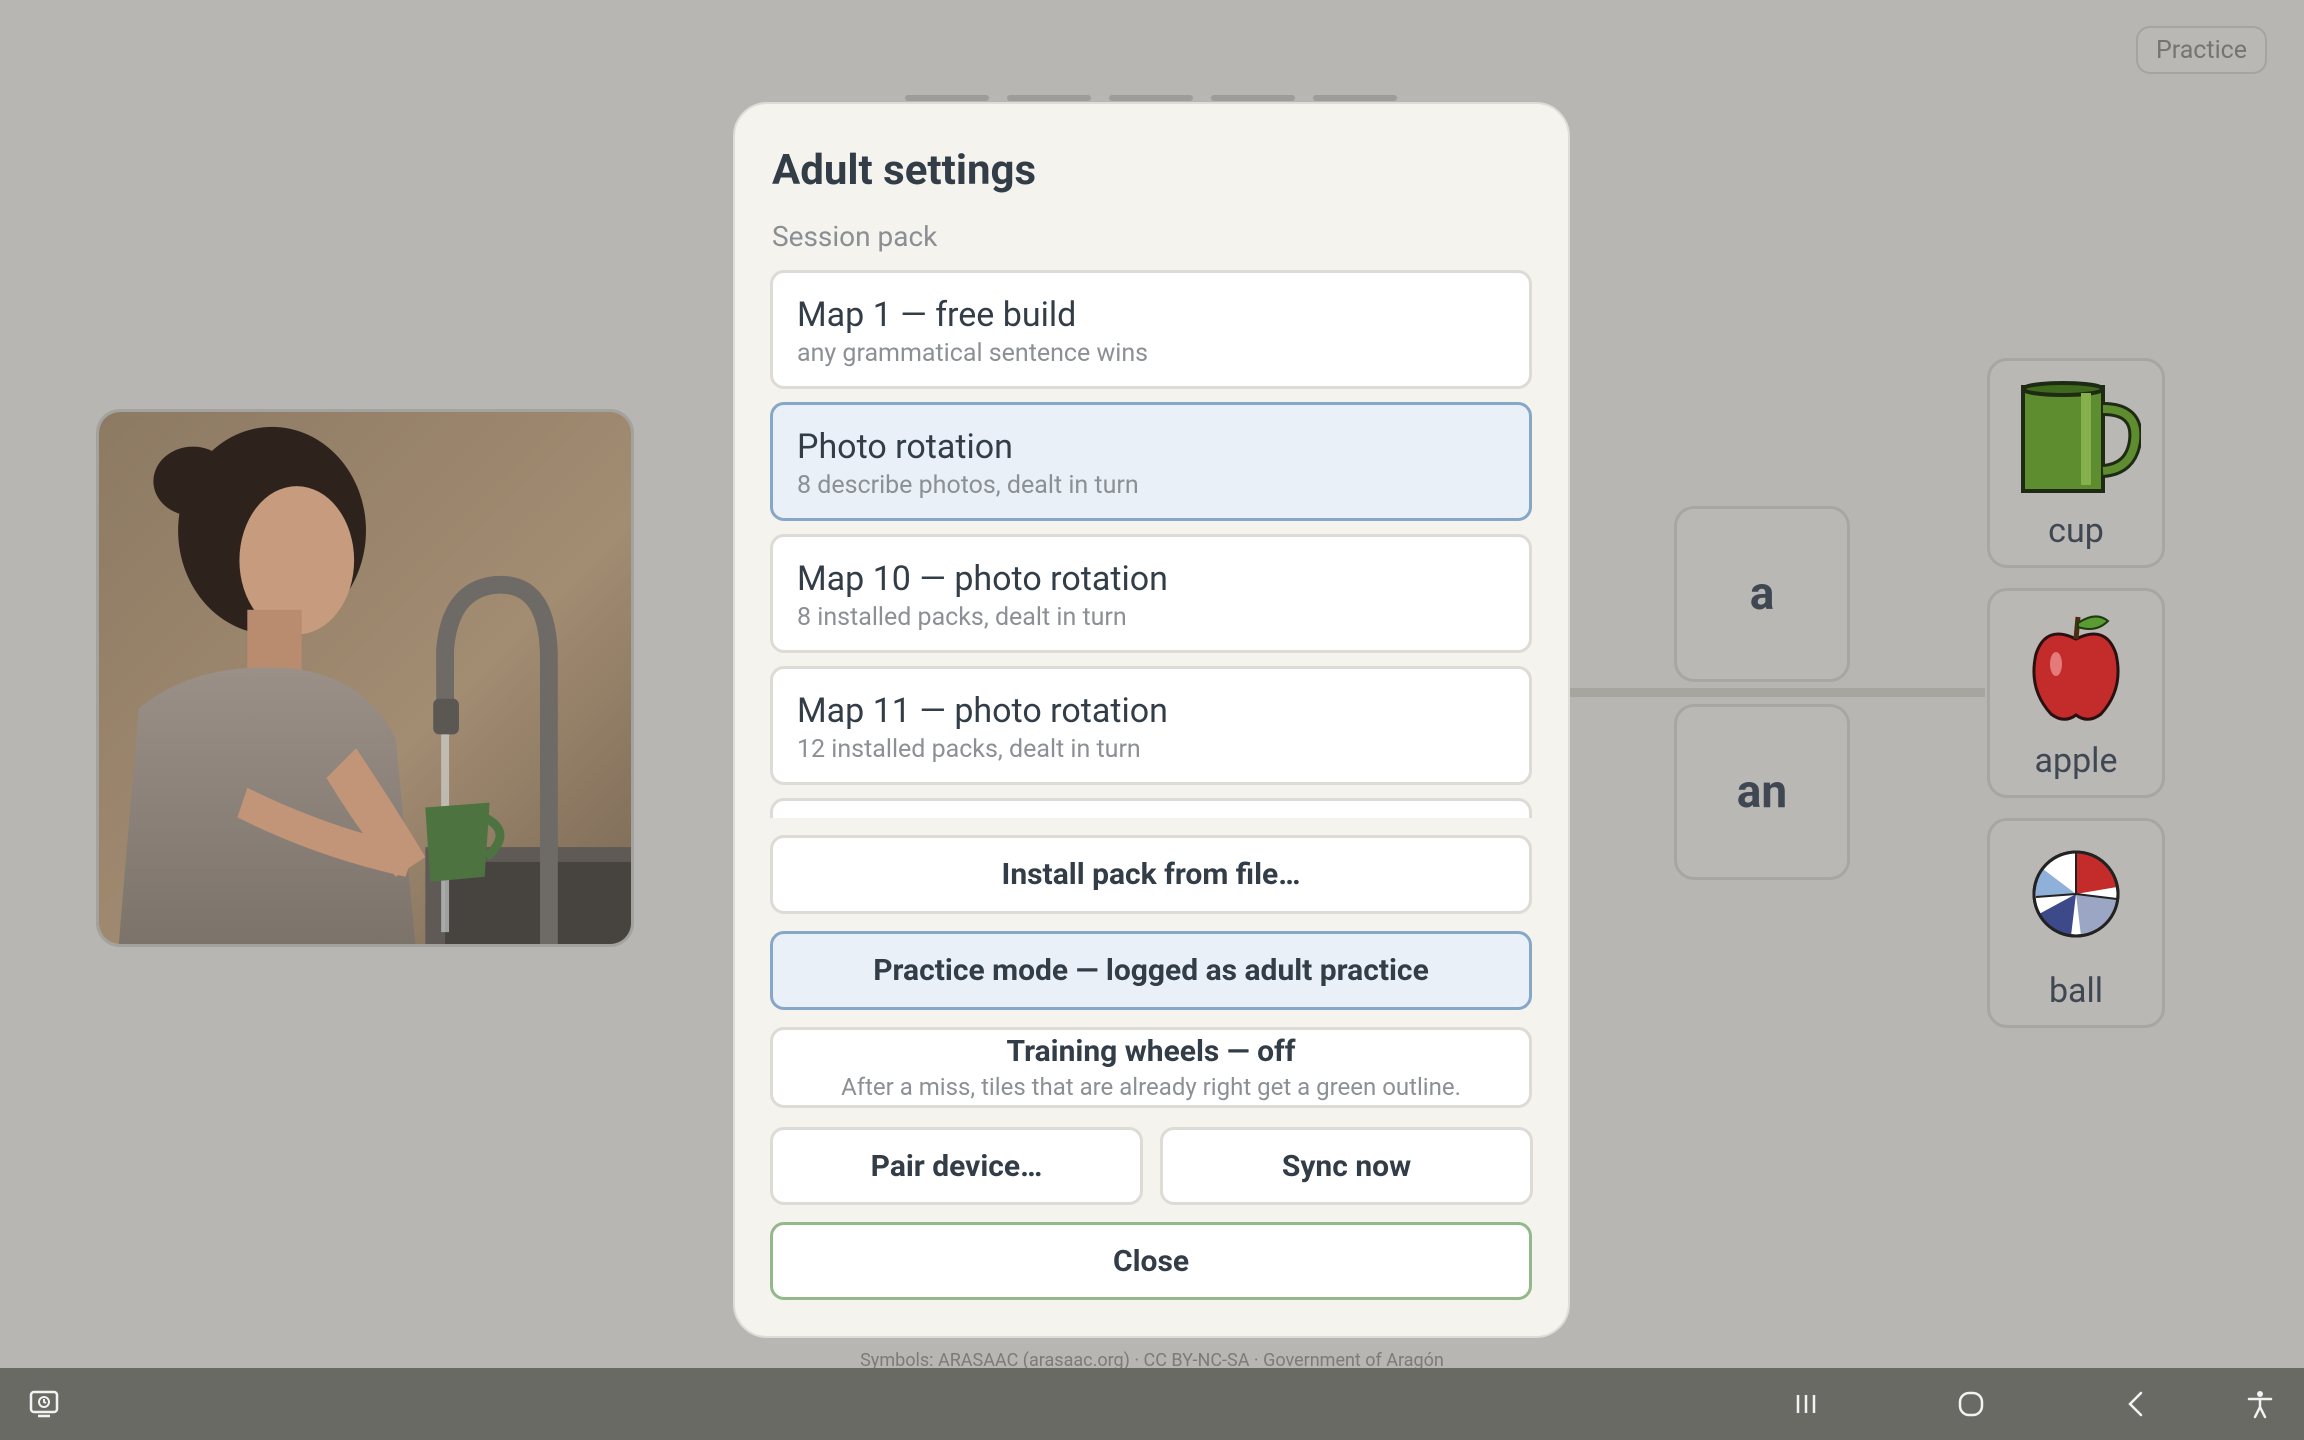 This screenshot has width=2304, height=1440. What do you see at coordinates (1151, 1261) in the screenshot?
I see `close-button: Close` at bounding box center [1151, 1261].